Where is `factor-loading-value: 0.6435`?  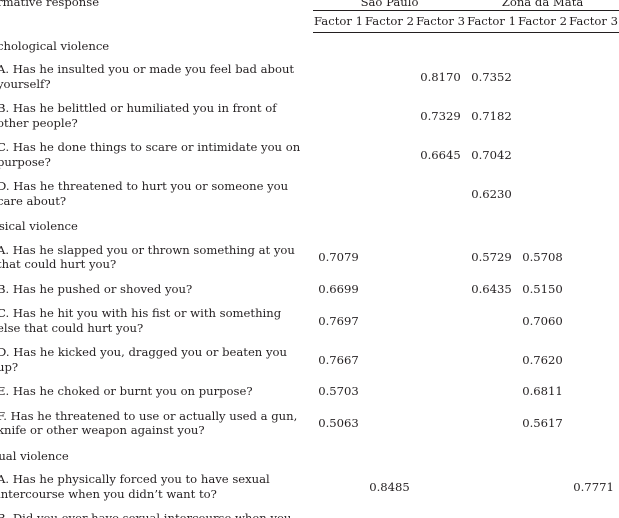 factor-loading-value: 0.6435 is located at coordinates (491, 288).